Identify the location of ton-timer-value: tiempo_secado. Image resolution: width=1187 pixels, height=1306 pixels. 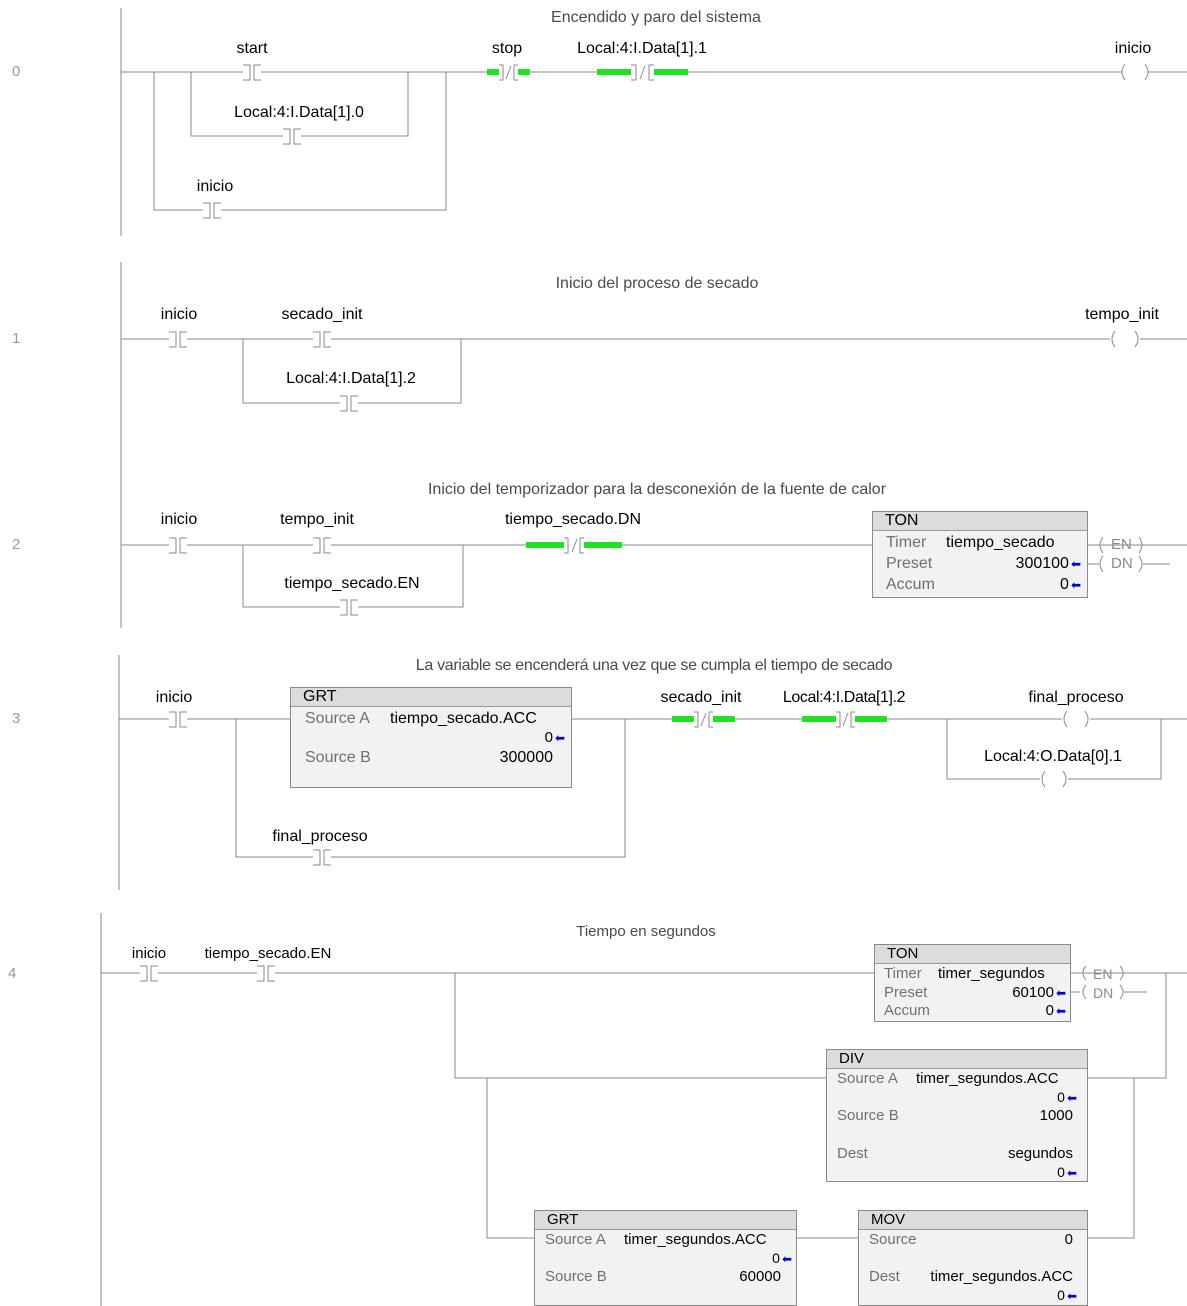
(1000, 543).